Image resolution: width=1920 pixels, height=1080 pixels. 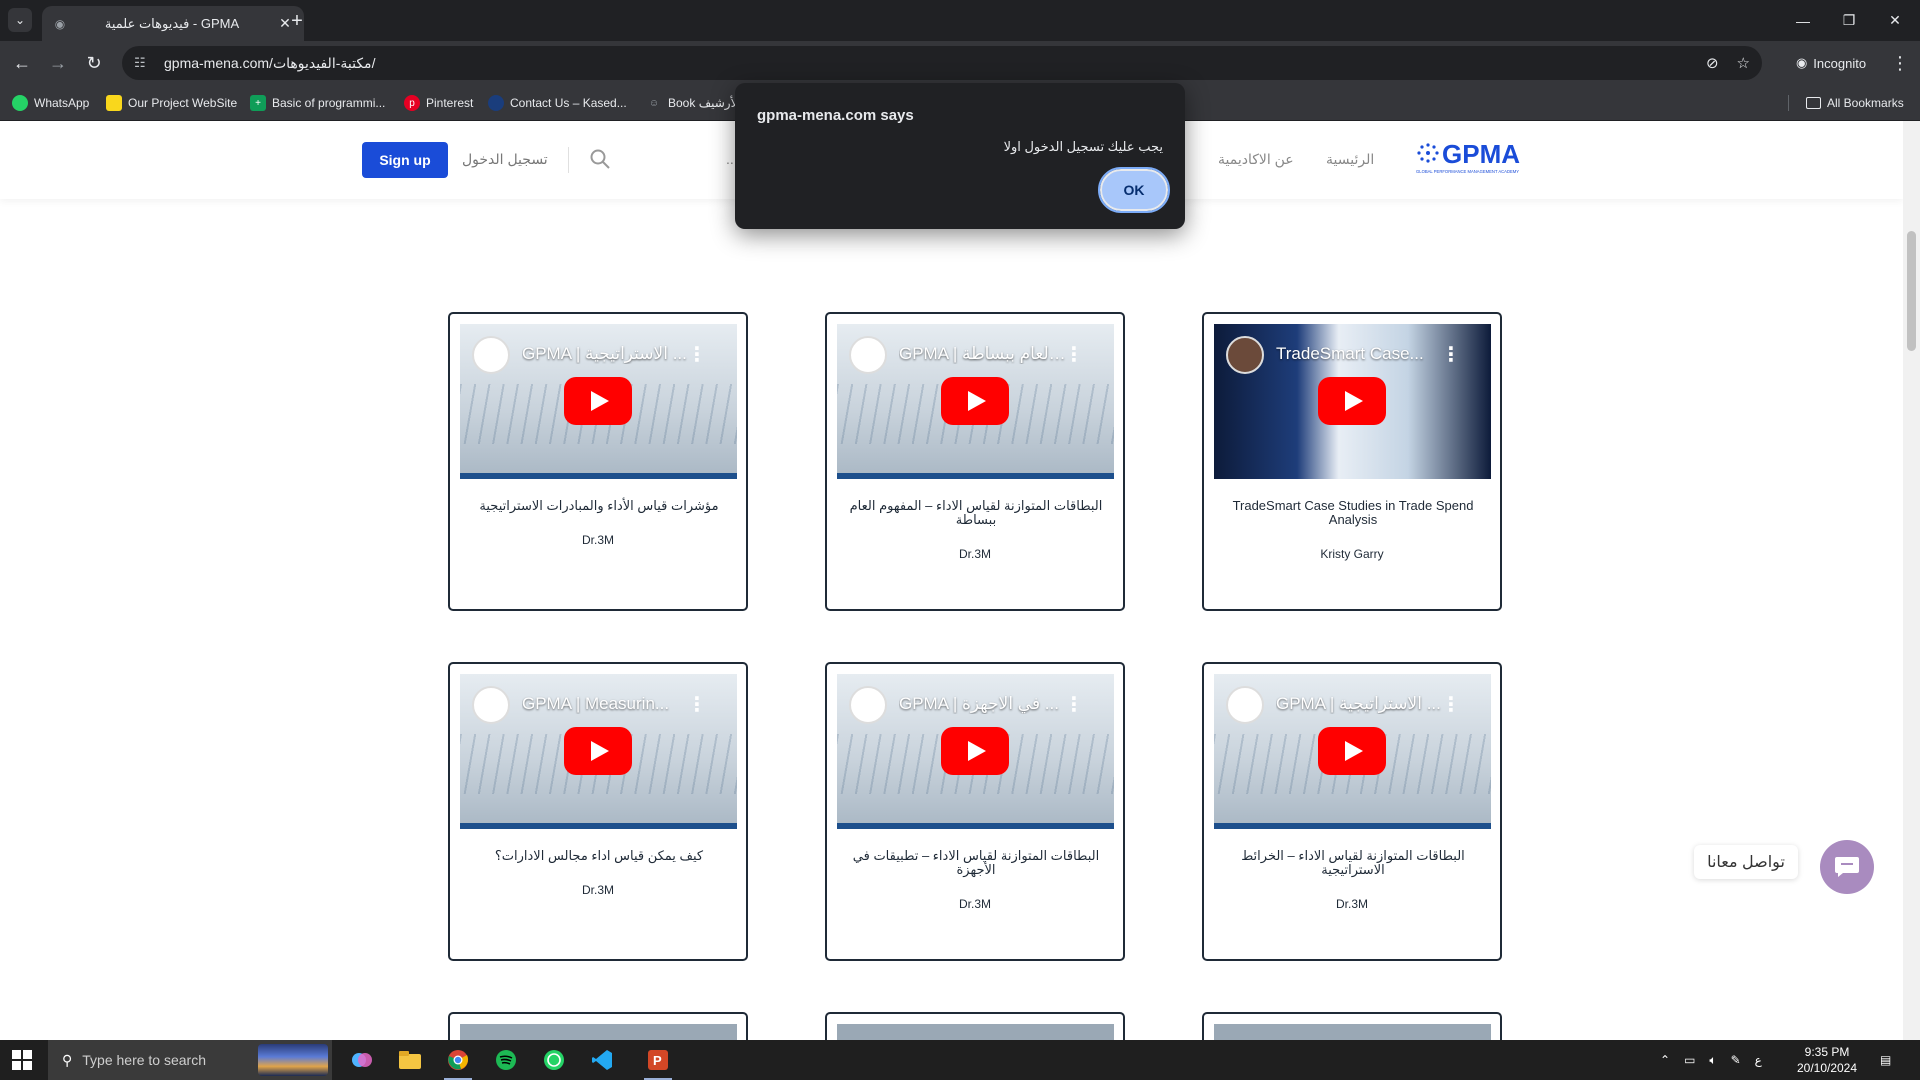 I want to click on windows-start-icon, so click(x=22, y=1060).